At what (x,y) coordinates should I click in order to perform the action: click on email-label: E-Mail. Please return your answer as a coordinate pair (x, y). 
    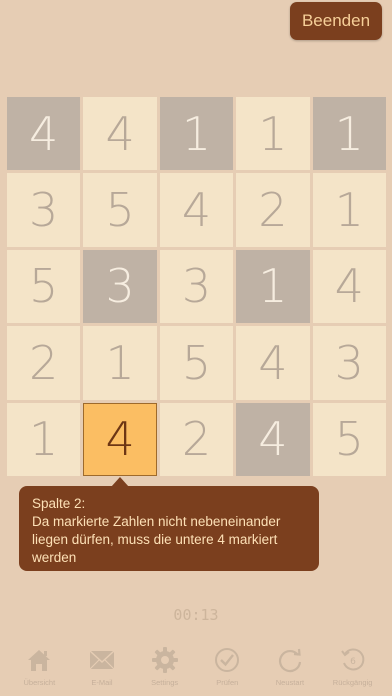
    Looking at the image, I should click on (102, 682).